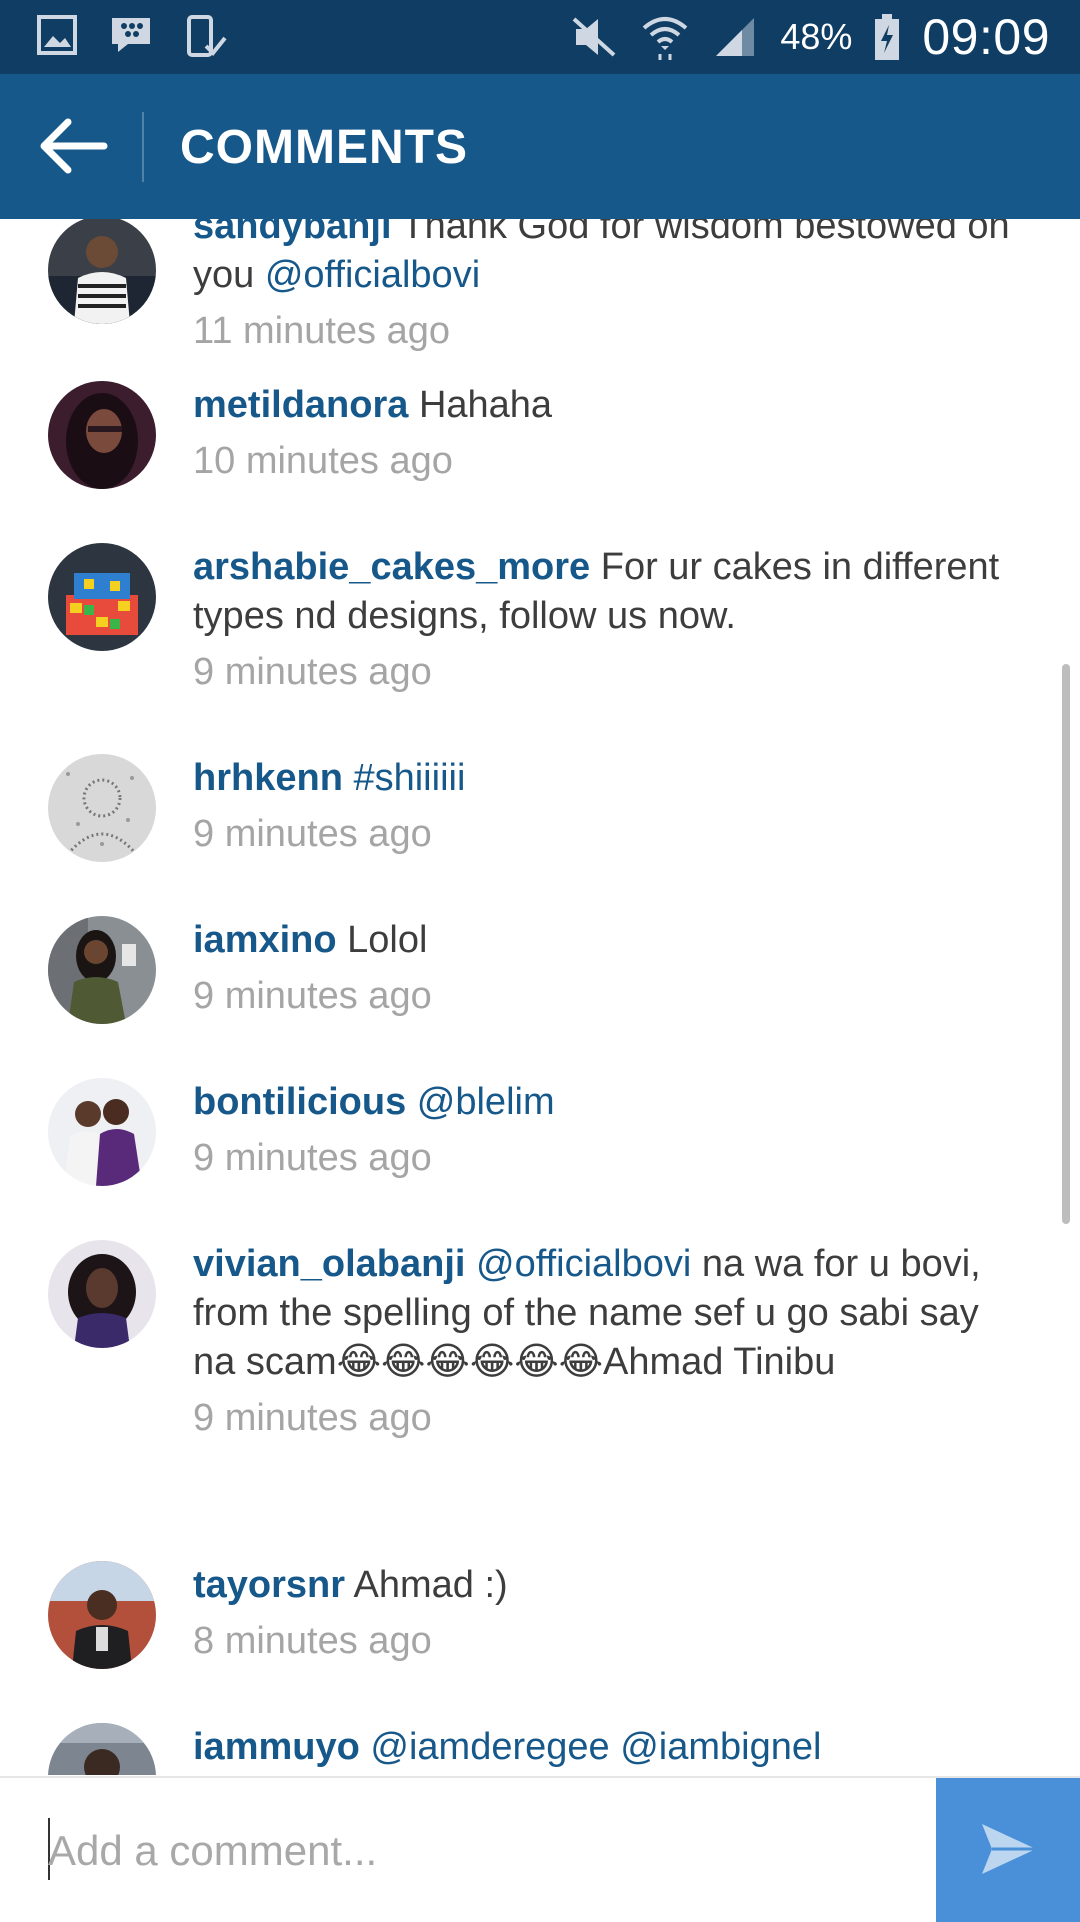  What do you see at coordinates (382, 940) in the screenshot?
I see `comment-text: Lolol` at bounding box center [382, 940].